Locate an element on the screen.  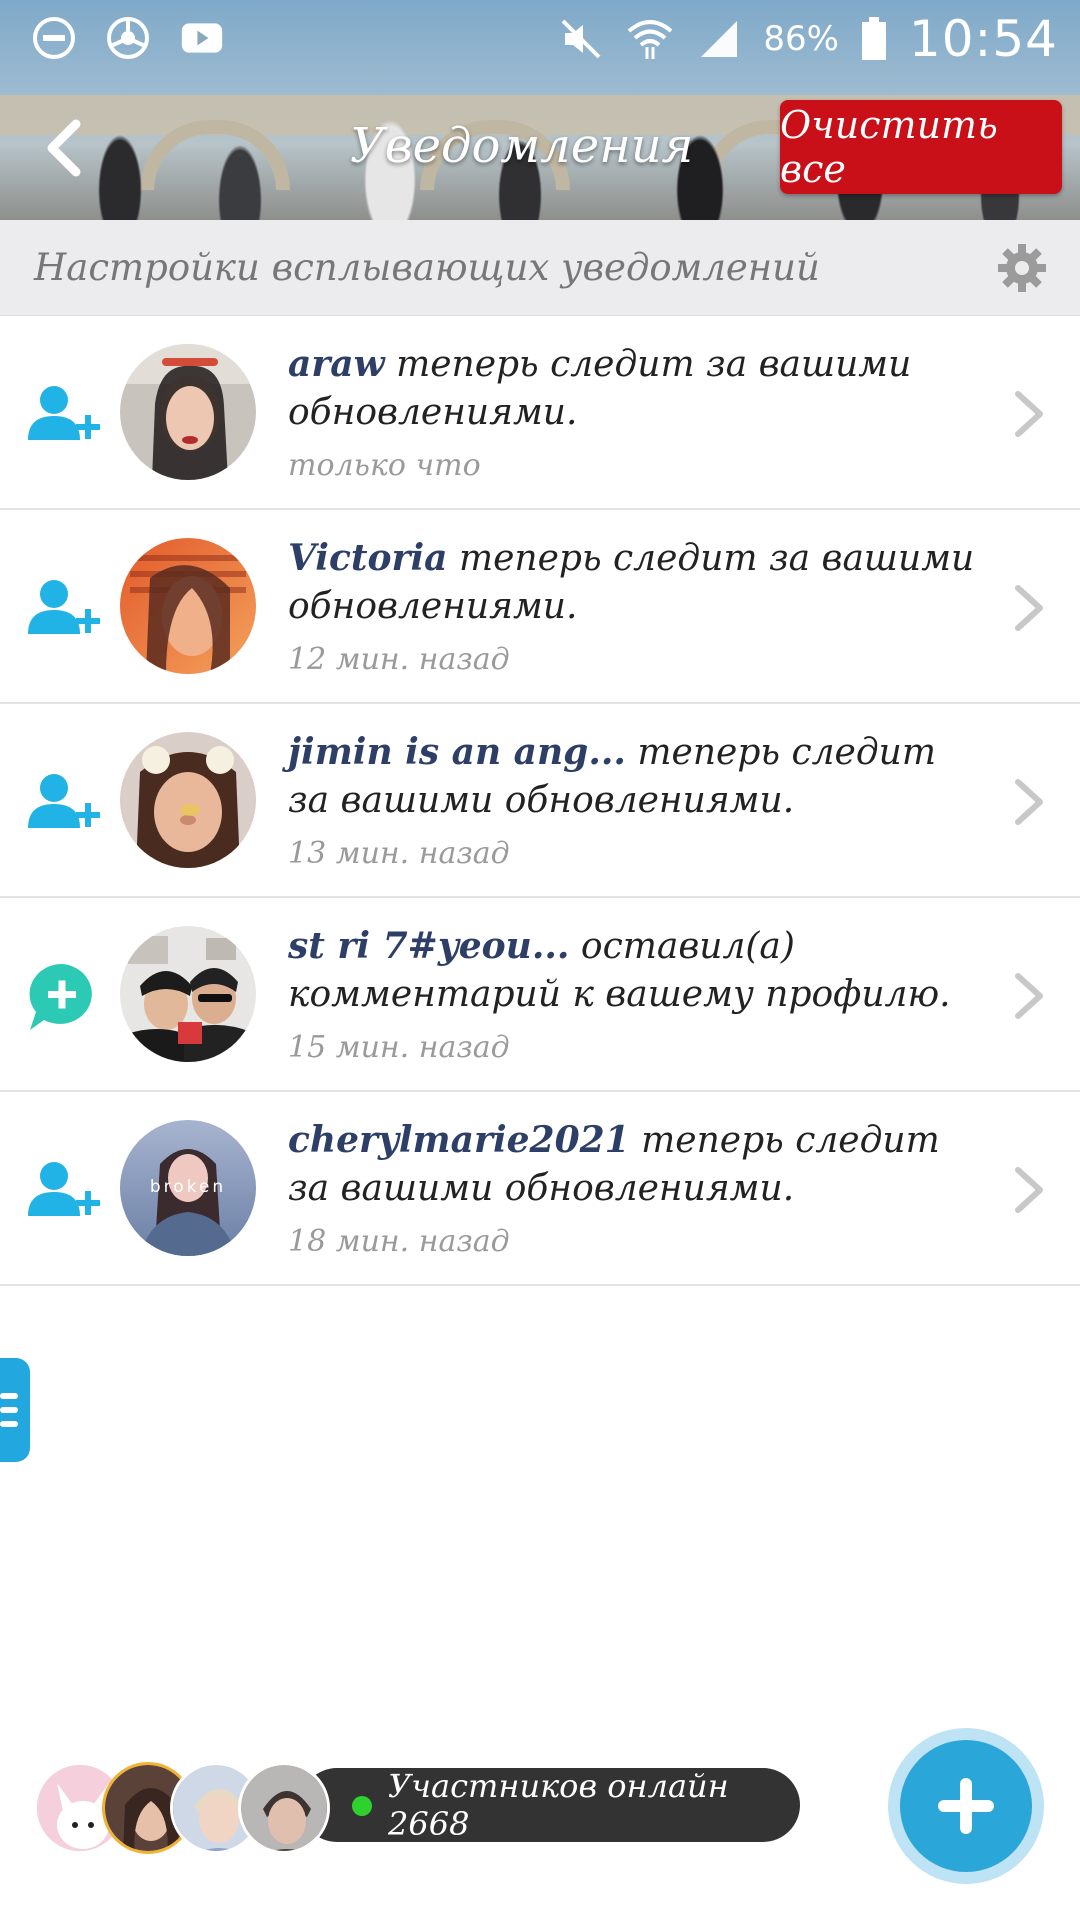
online-members-label: Участников онлайн 2668 is located at coordinates (558, 1805).